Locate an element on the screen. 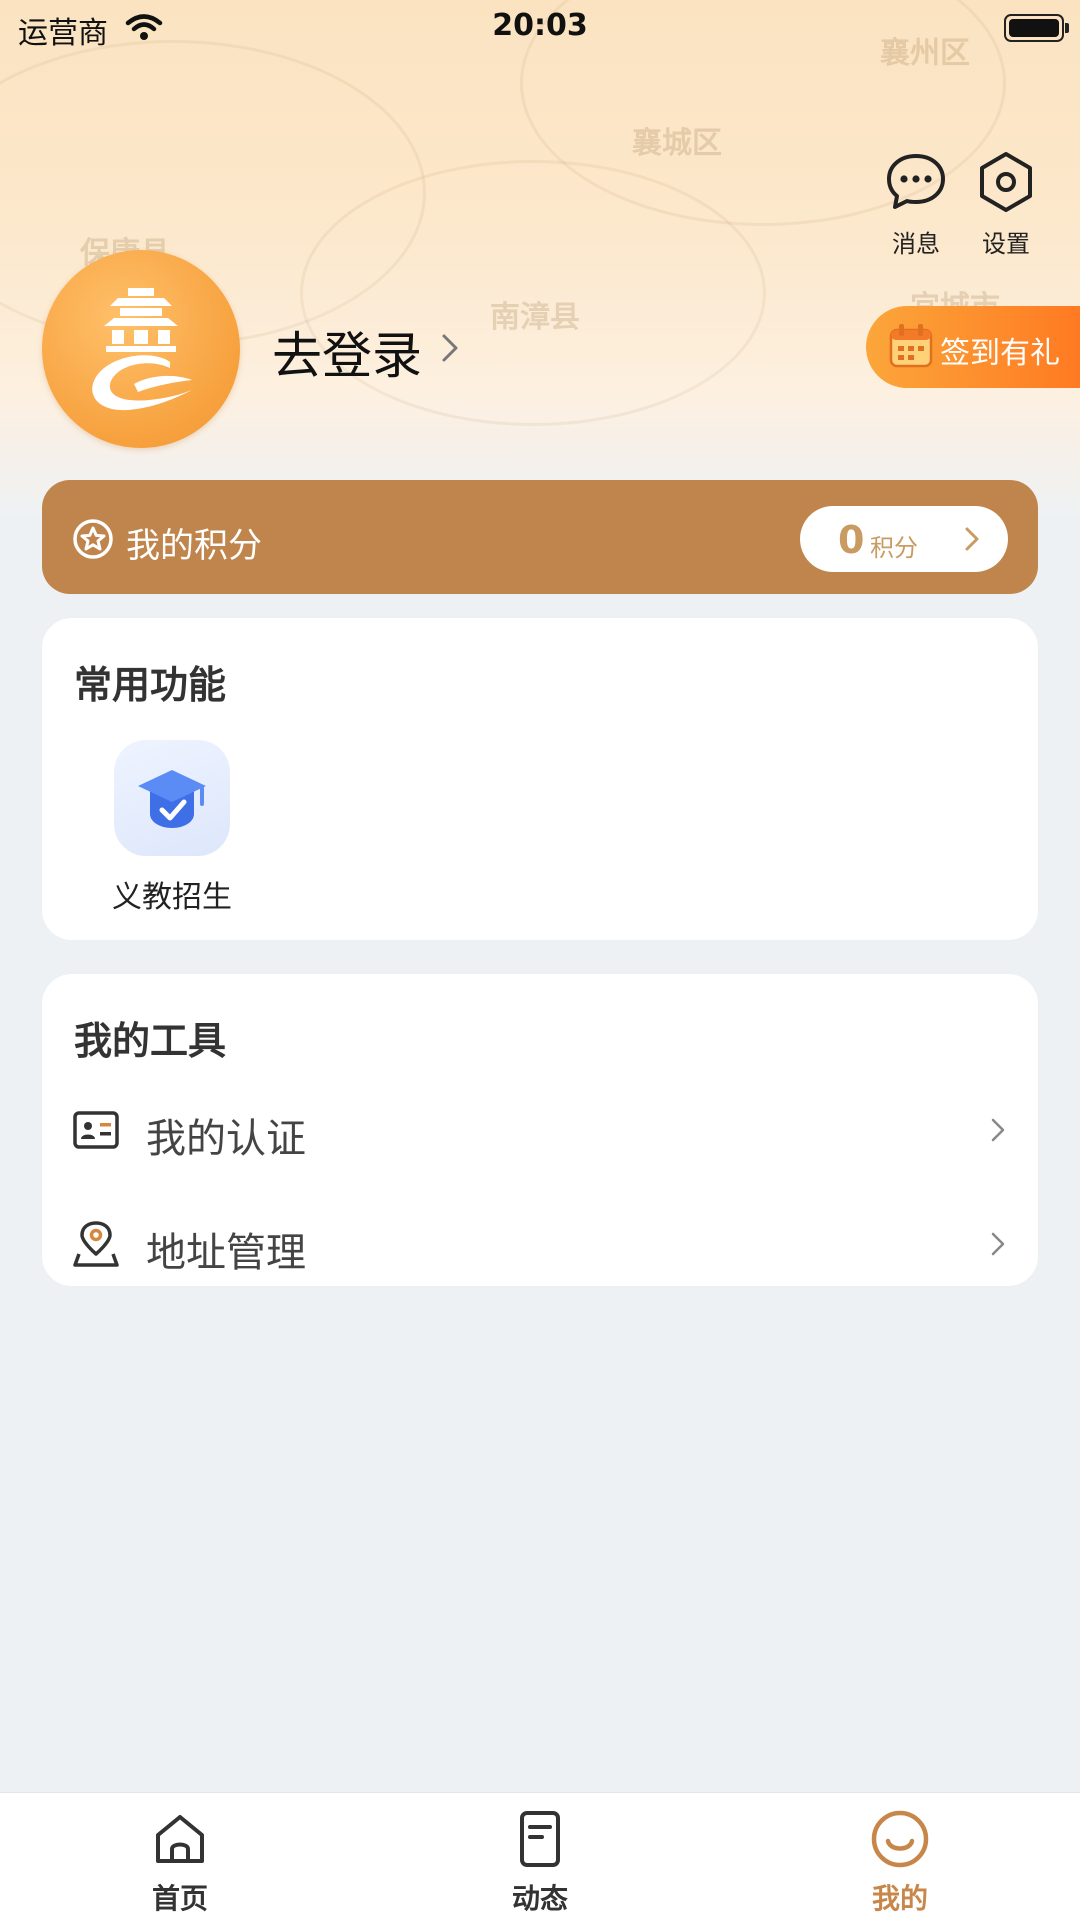  messages-button: 消息 is located at coordinates (916, 204).